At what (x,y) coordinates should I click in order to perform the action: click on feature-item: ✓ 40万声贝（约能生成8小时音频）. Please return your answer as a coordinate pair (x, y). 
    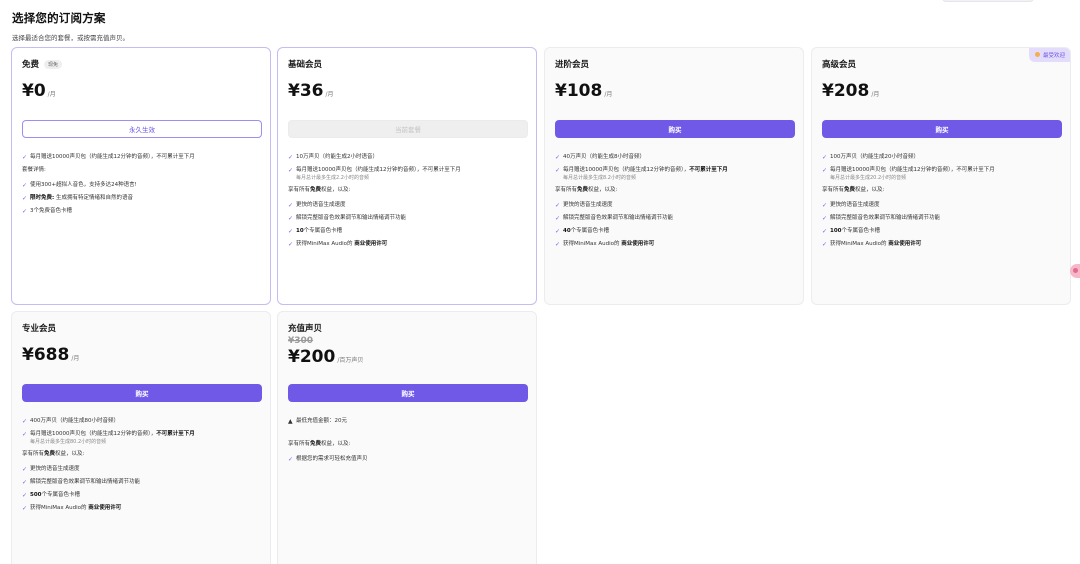
    Looking at the image, I should click on (600, 157).